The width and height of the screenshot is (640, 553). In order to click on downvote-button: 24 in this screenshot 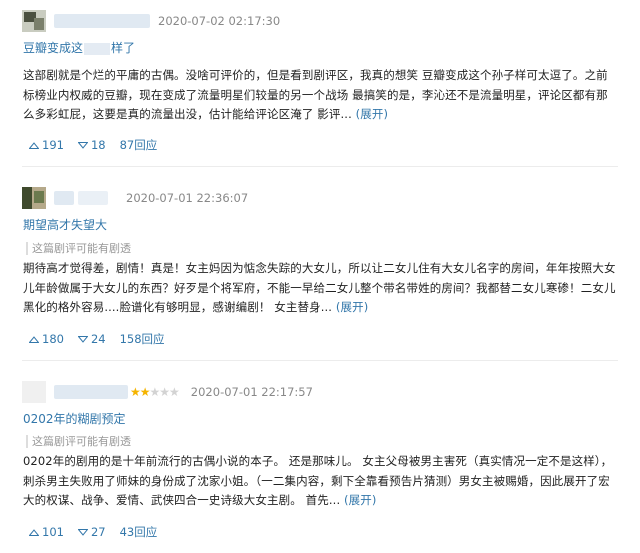, I will do `click(91, 339)`.